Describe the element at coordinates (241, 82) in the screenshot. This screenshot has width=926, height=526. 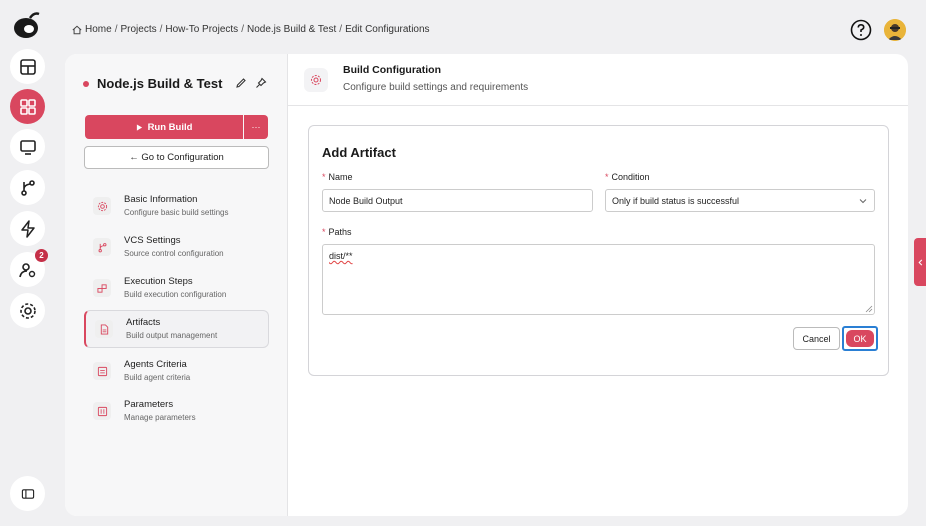
I see `edit-pencil-icon` at that location.